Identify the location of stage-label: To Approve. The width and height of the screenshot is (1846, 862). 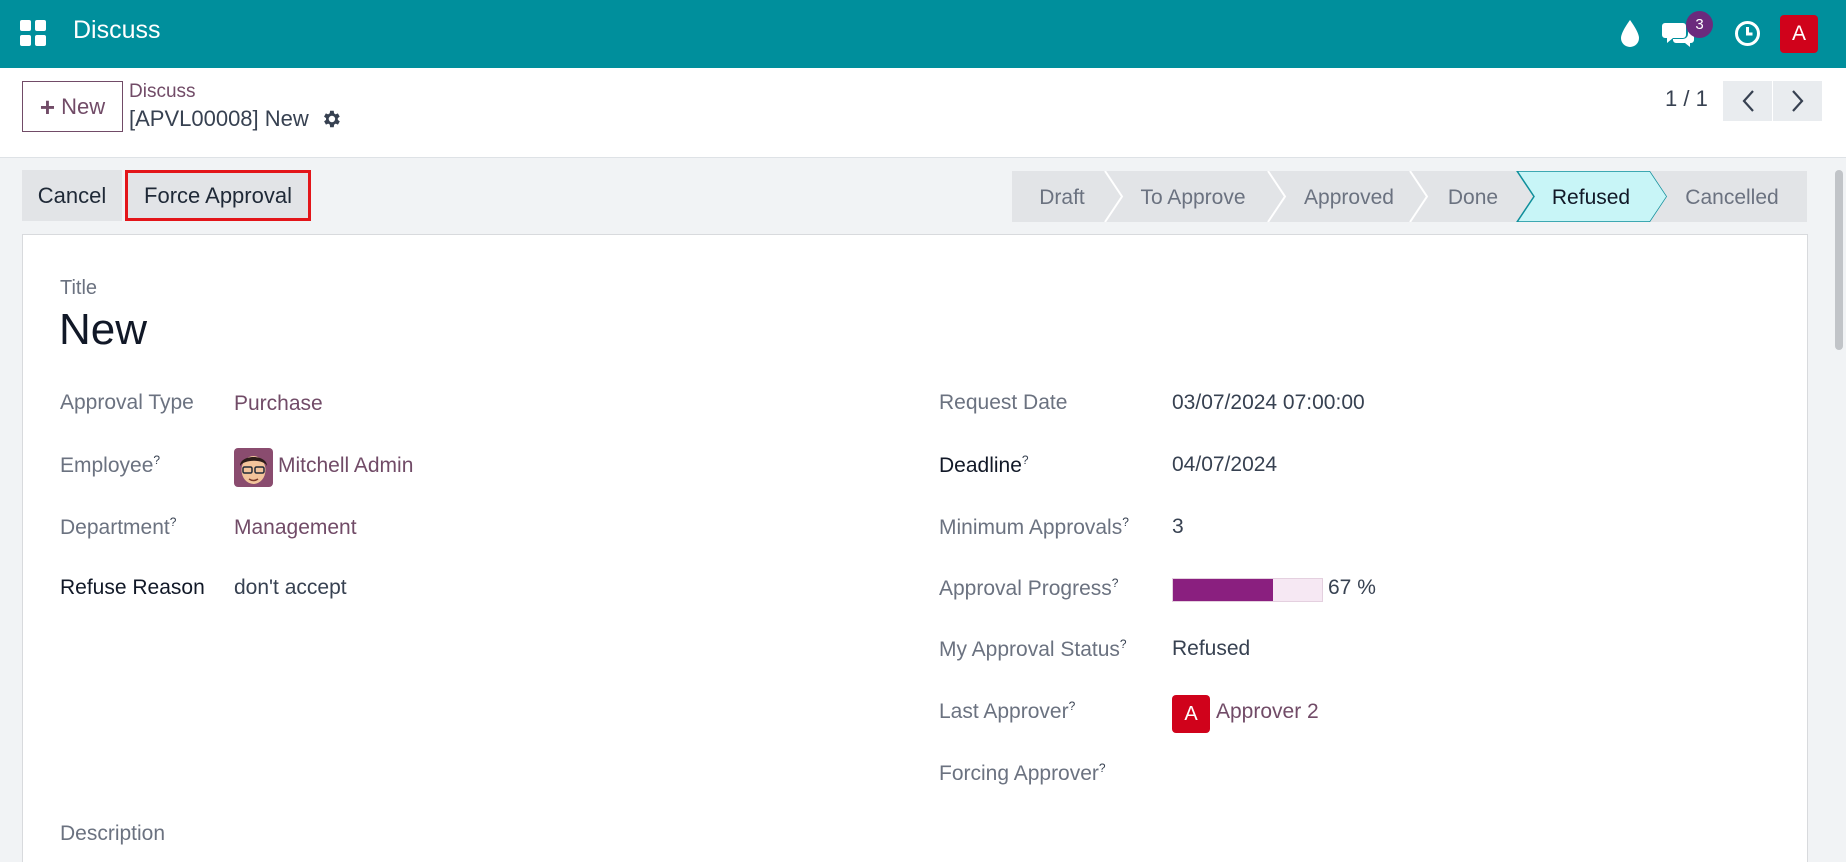
(1192, 197).